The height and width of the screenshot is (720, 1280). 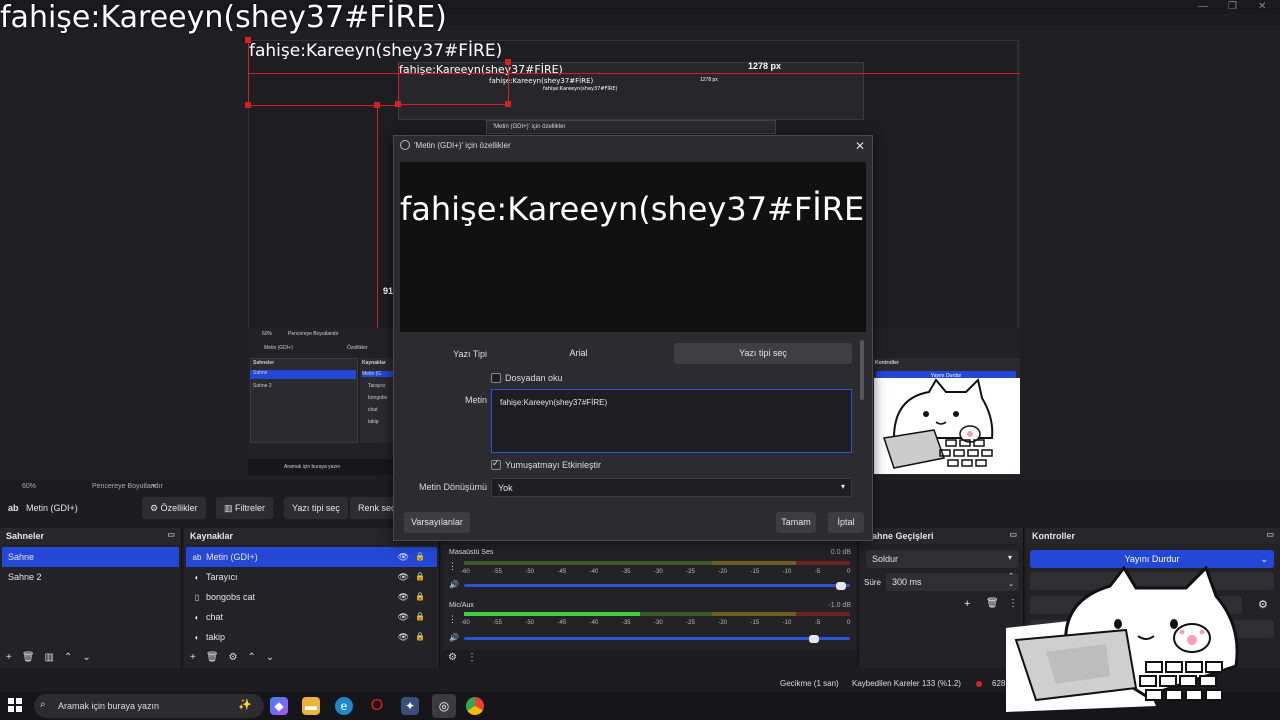 What do you see at coordinates (862, 370) in the screenshot?
I see `scrollbar` at bounding box center [862, 370].